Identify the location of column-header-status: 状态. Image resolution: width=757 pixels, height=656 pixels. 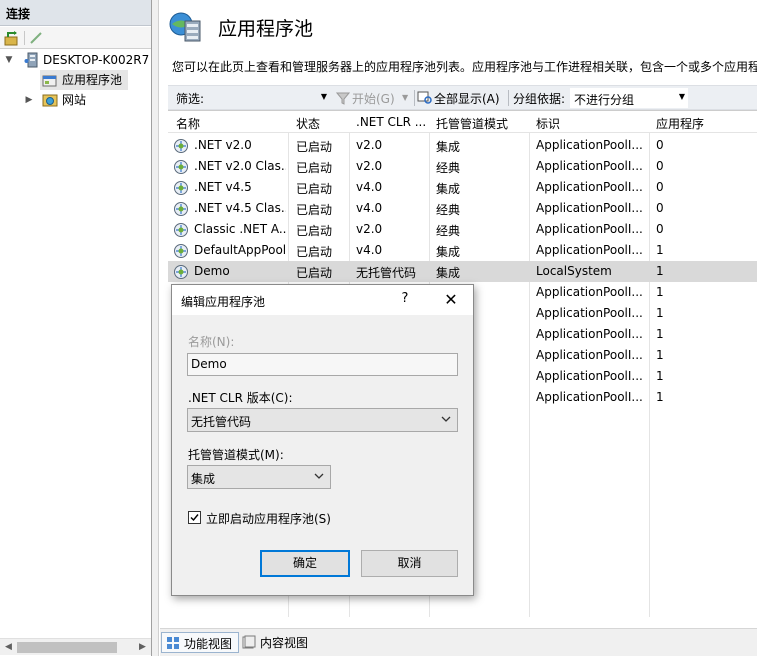
(308, 123).